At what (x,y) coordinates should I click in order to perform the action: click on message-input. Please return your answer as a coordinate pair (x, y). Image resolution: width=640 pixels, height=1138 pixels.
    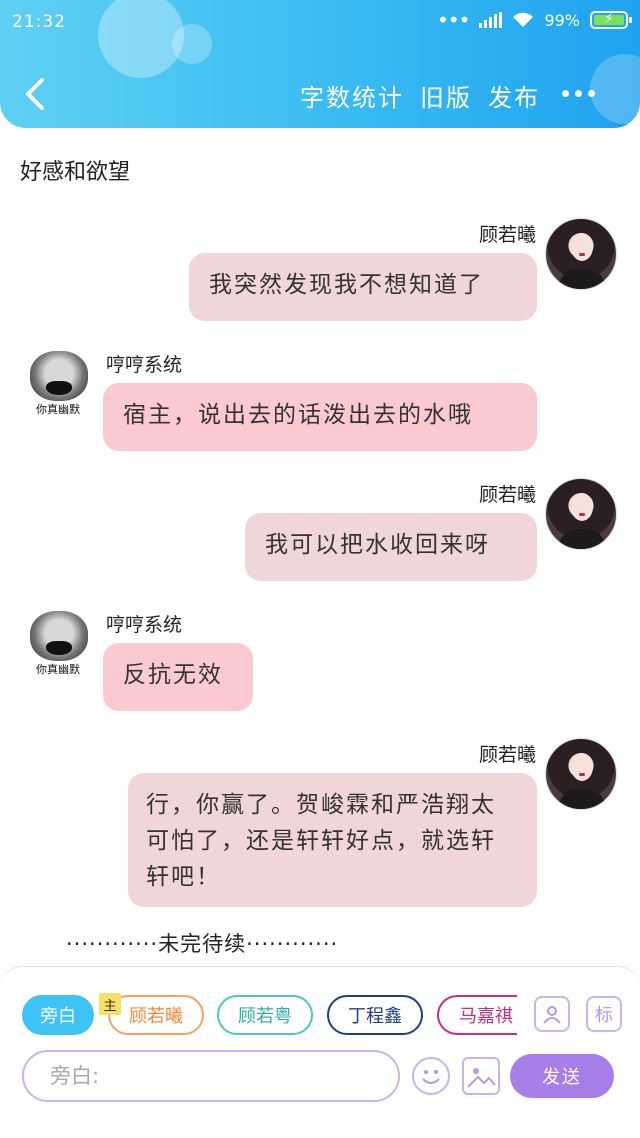
    Looking at the image, I should click on (211, 1076).